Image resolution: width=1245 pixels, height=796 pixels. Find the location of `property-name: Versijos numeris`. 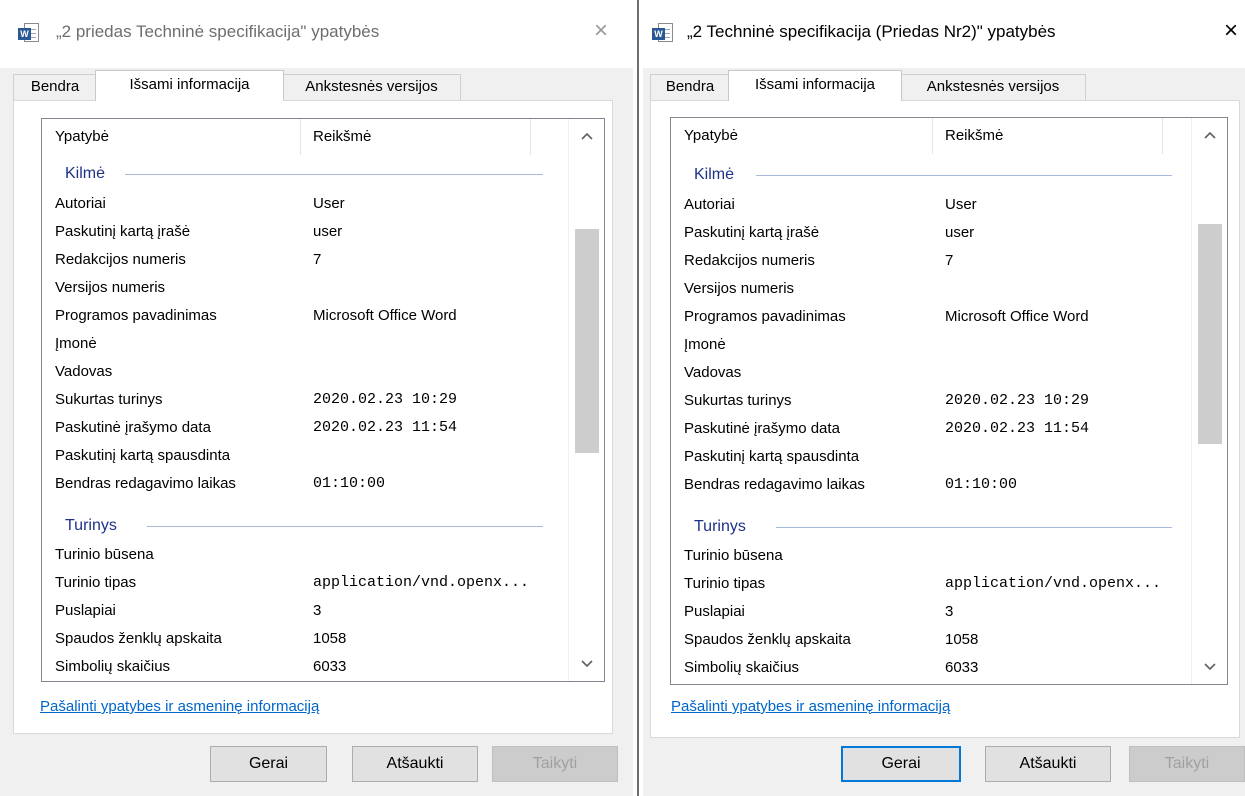

property-name: Versijos numeris is located at coordinates (110, 287).